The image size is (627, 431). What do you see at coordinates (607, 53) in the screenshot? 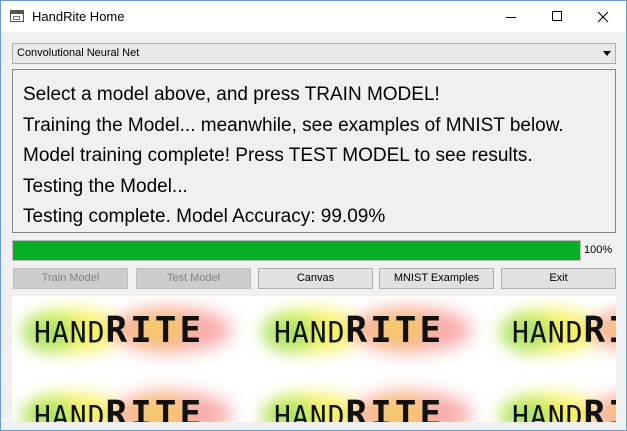
I see `chevron-down-icon` at bounding box center [607, 53].